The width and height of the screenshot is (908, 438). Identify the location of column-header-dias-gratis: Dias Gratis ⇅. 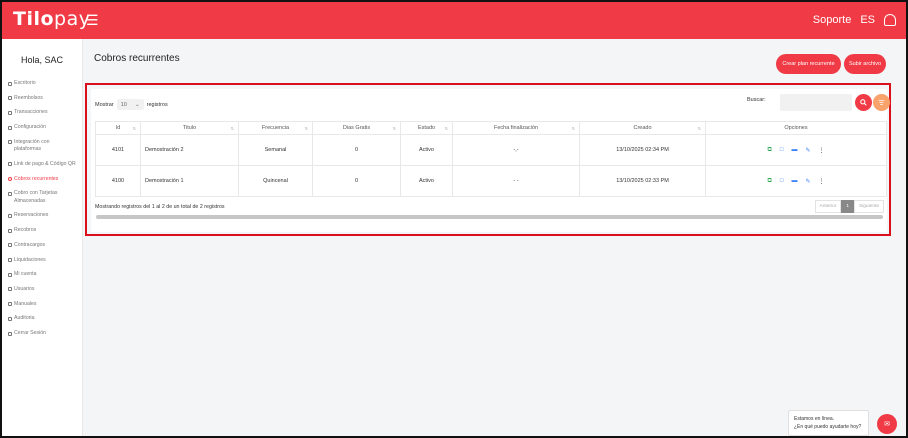
(356, 128).